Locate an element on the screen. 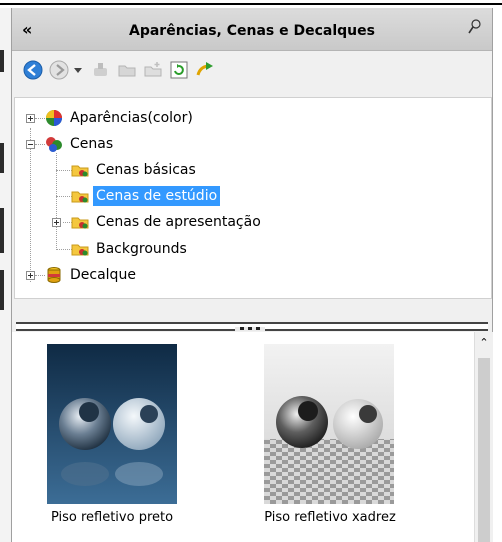 This screenshot has width=502, height=542. pin-icon is located at coordinates (475, 27).